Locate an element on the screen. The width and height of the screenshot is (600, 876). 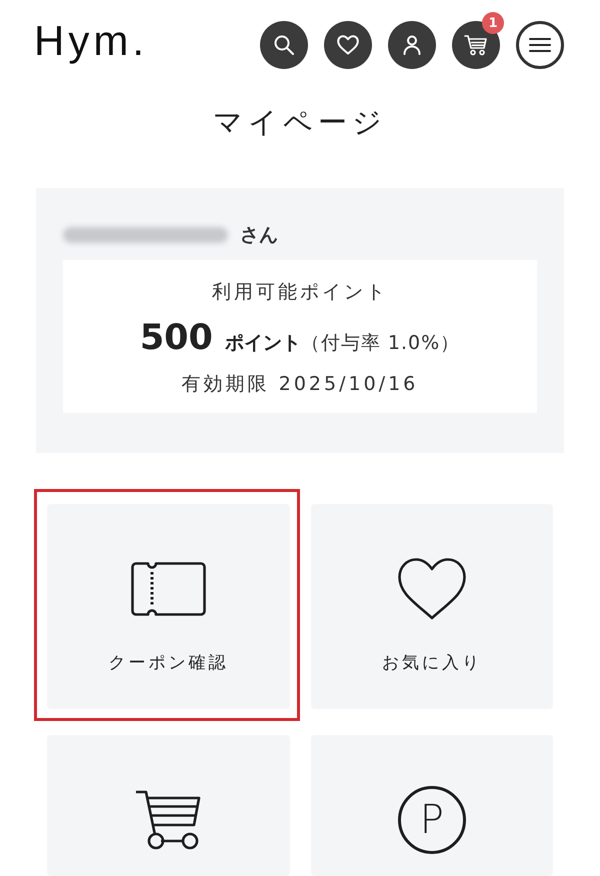
points-value: 500 is located at coordinates (176, 338).